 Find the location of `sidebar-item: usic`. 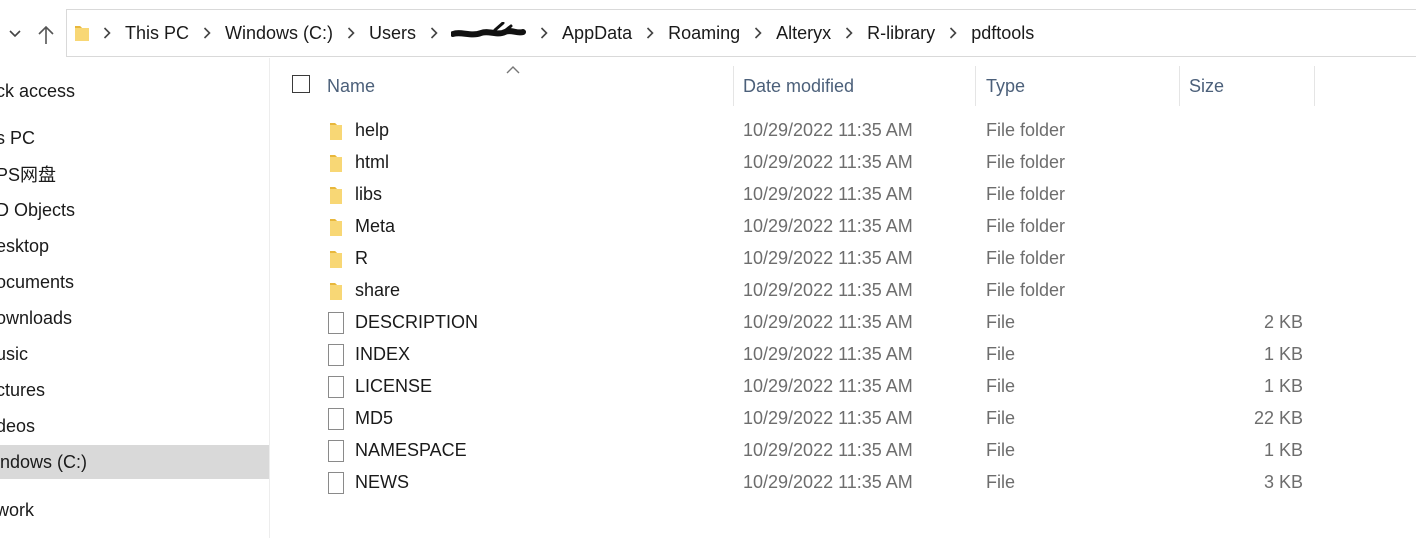

sidebar-item: usic is located at coordinates (134, 354).